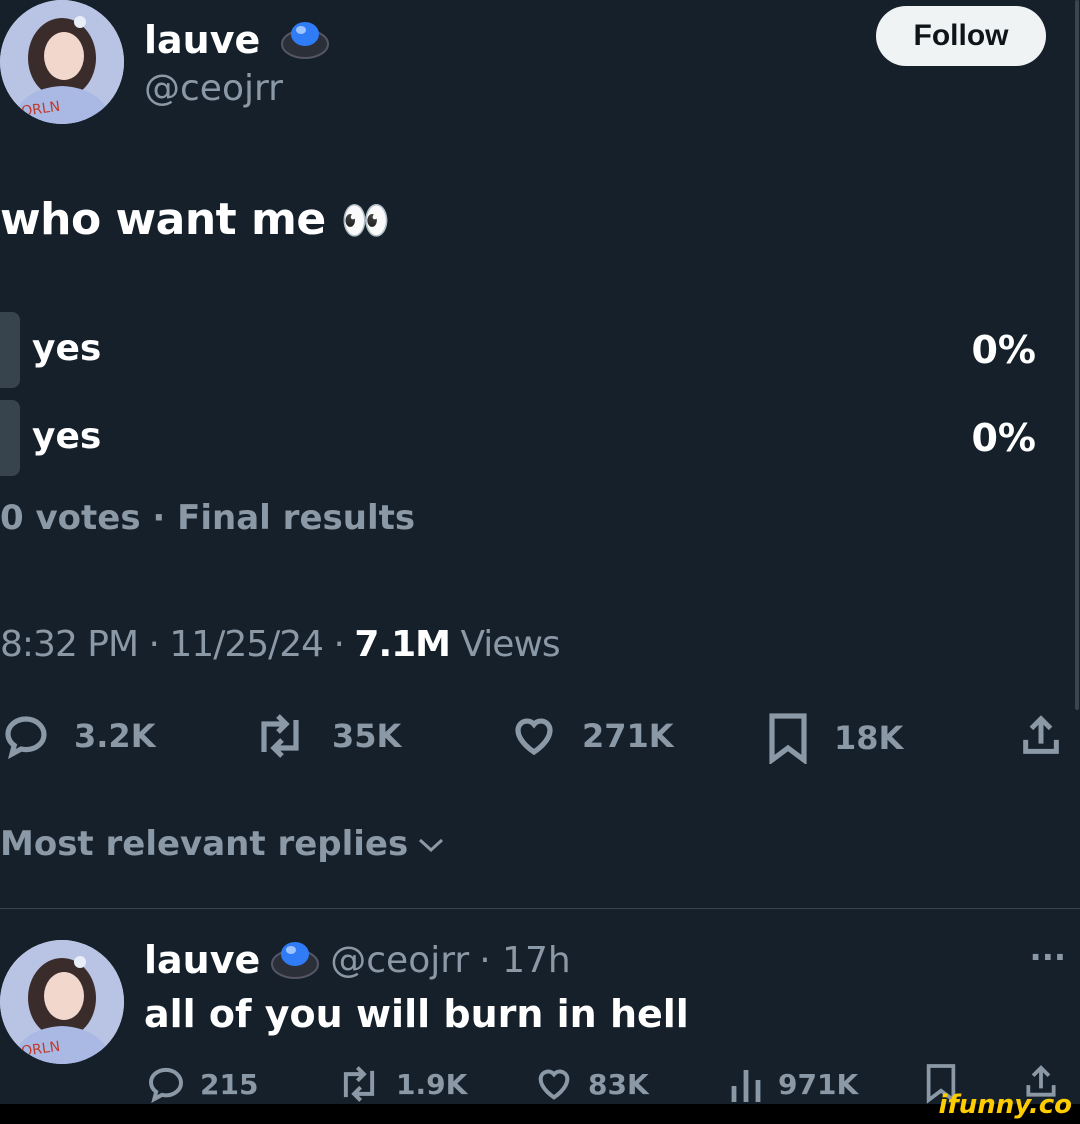 The width and height of the screenshot is (1080, 1124). What do you see at coordinates (67, 348) in the screenshot?
I see `poll-option-label-1: yes` at bounding box center [67, 348].